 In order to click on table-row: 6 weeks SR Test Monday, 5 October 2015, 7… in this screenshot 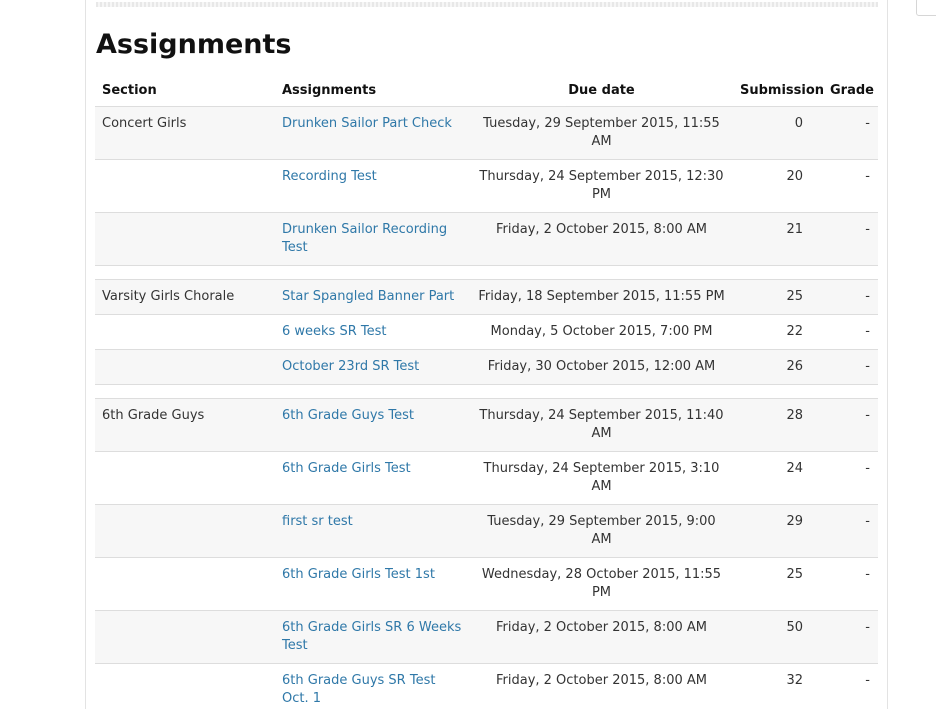, I will do `click(486, 332)`.